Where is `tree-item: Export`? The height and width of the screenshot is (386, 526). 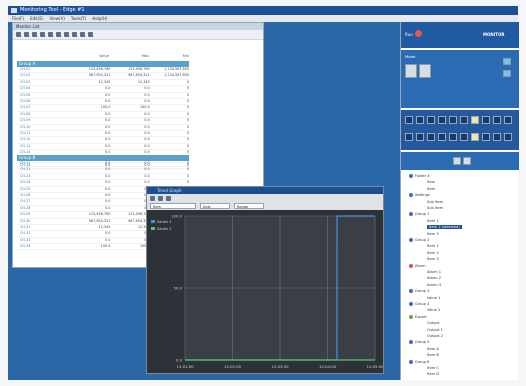 tree-item: Export is located at coordinates (418, 316).